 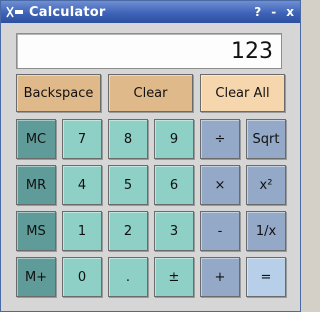 I want to click on result-display: 123, so click(x=149, y=51).